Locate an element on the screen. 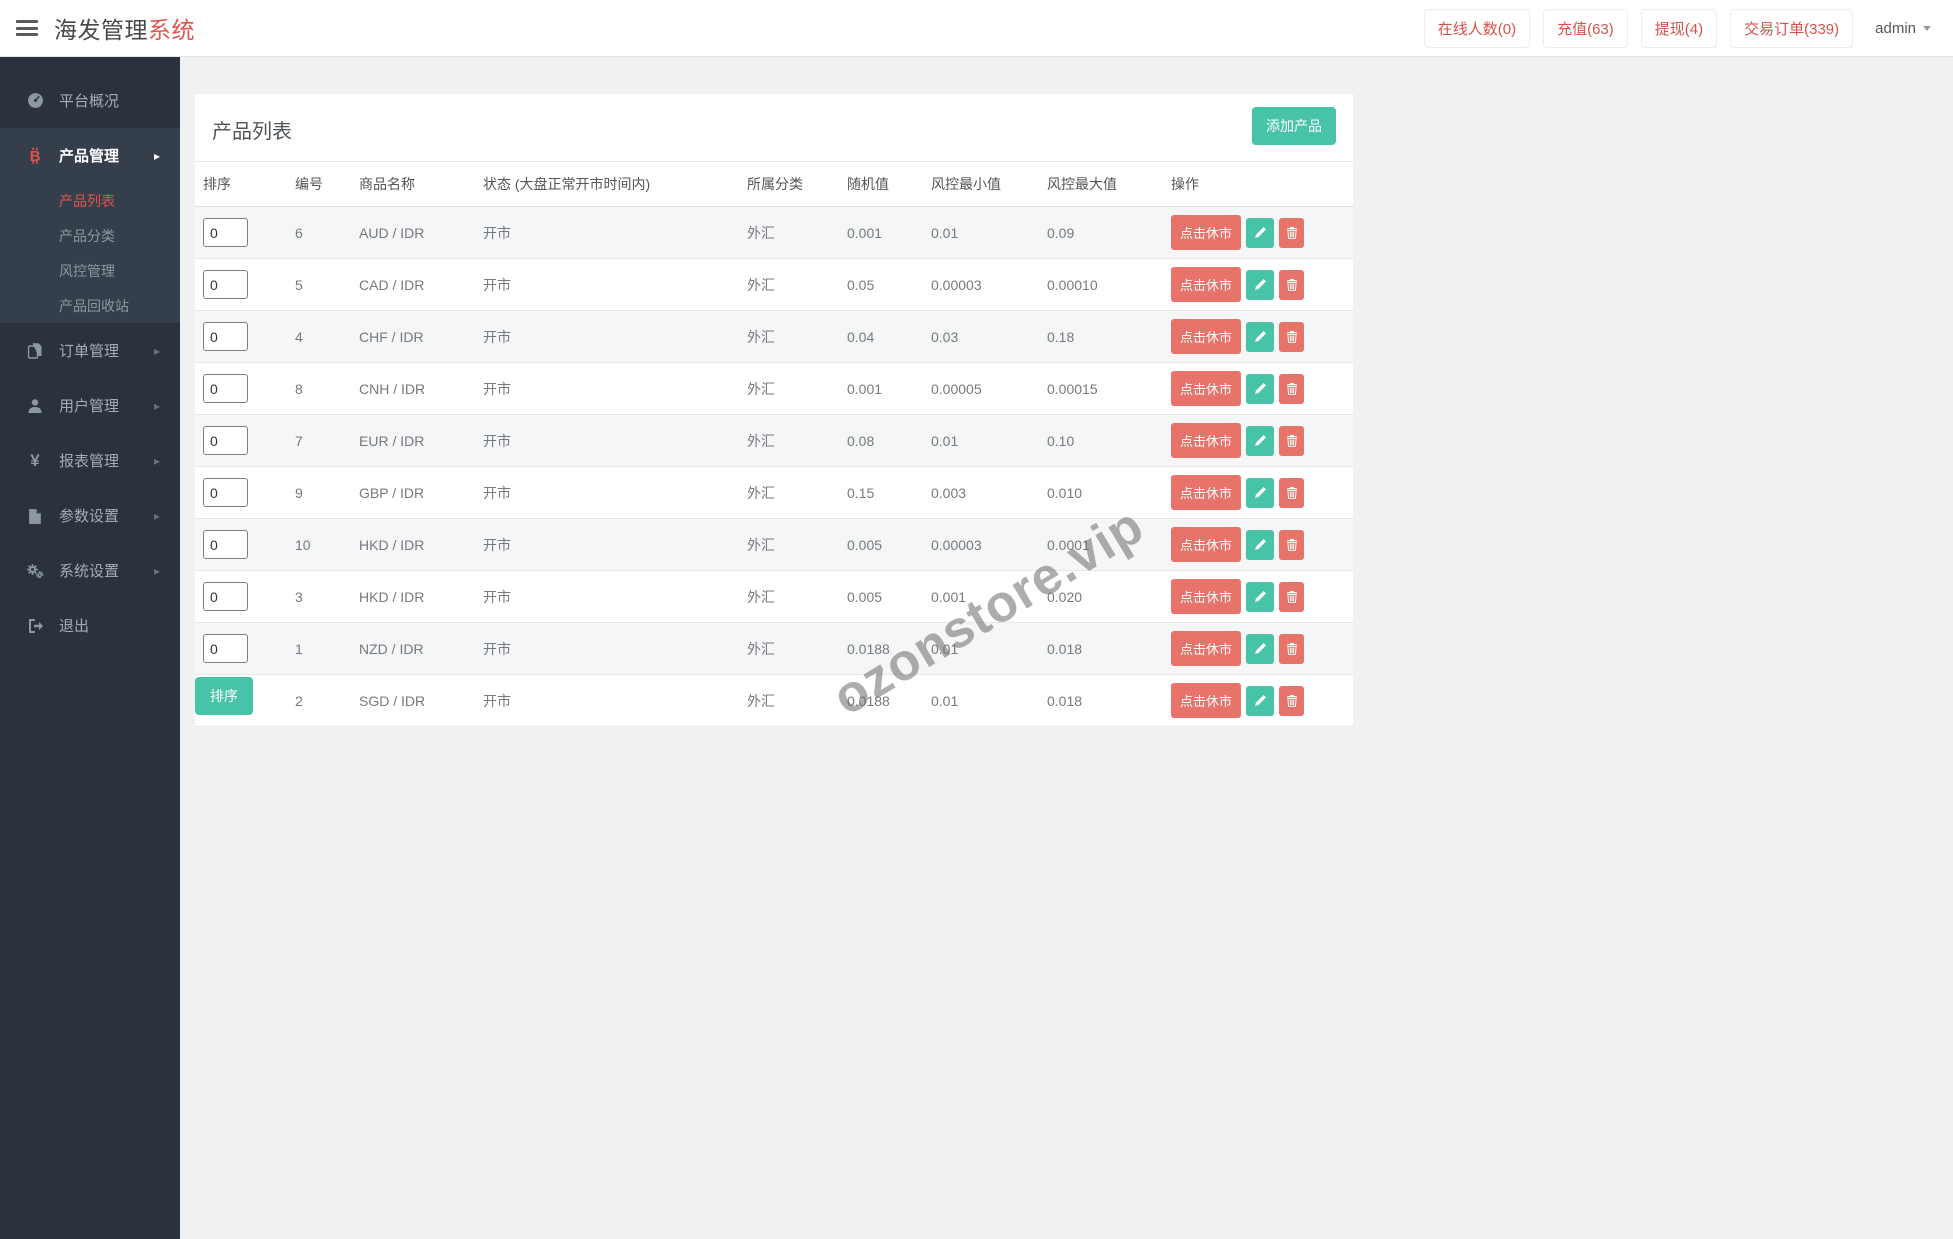 The width and height of the screenshot is (1953, 1239). sidebar-item-overview: 平台概况 is located at coordinates (90, 100).